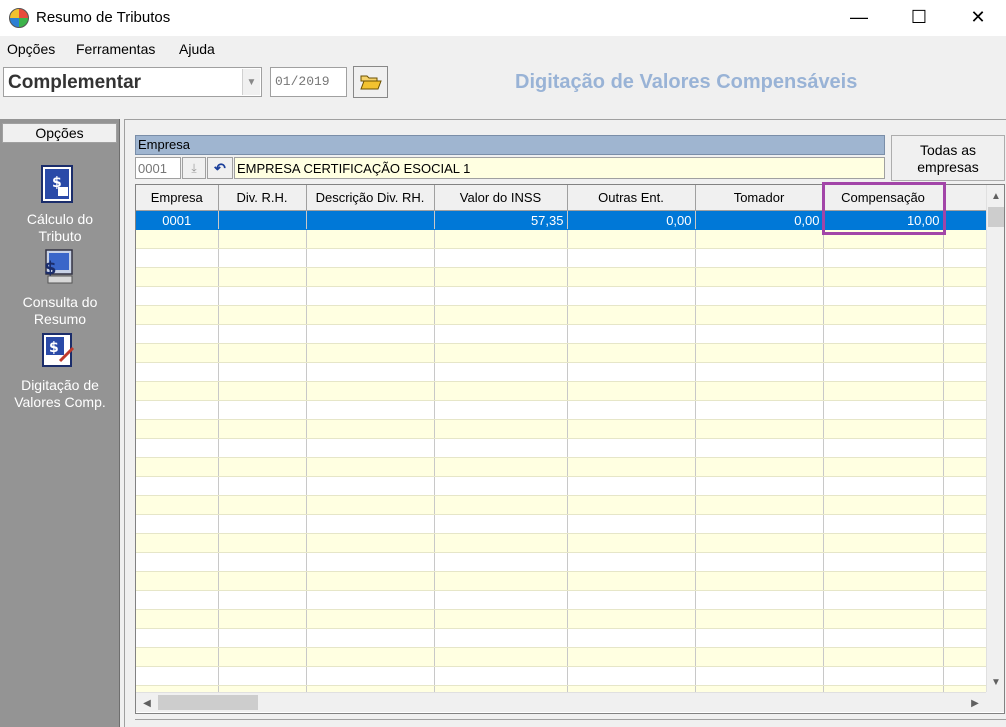 The width and height of the screenshot is (1006, 727). I want to click on lookup-button: ⤓, so click(194, 168).